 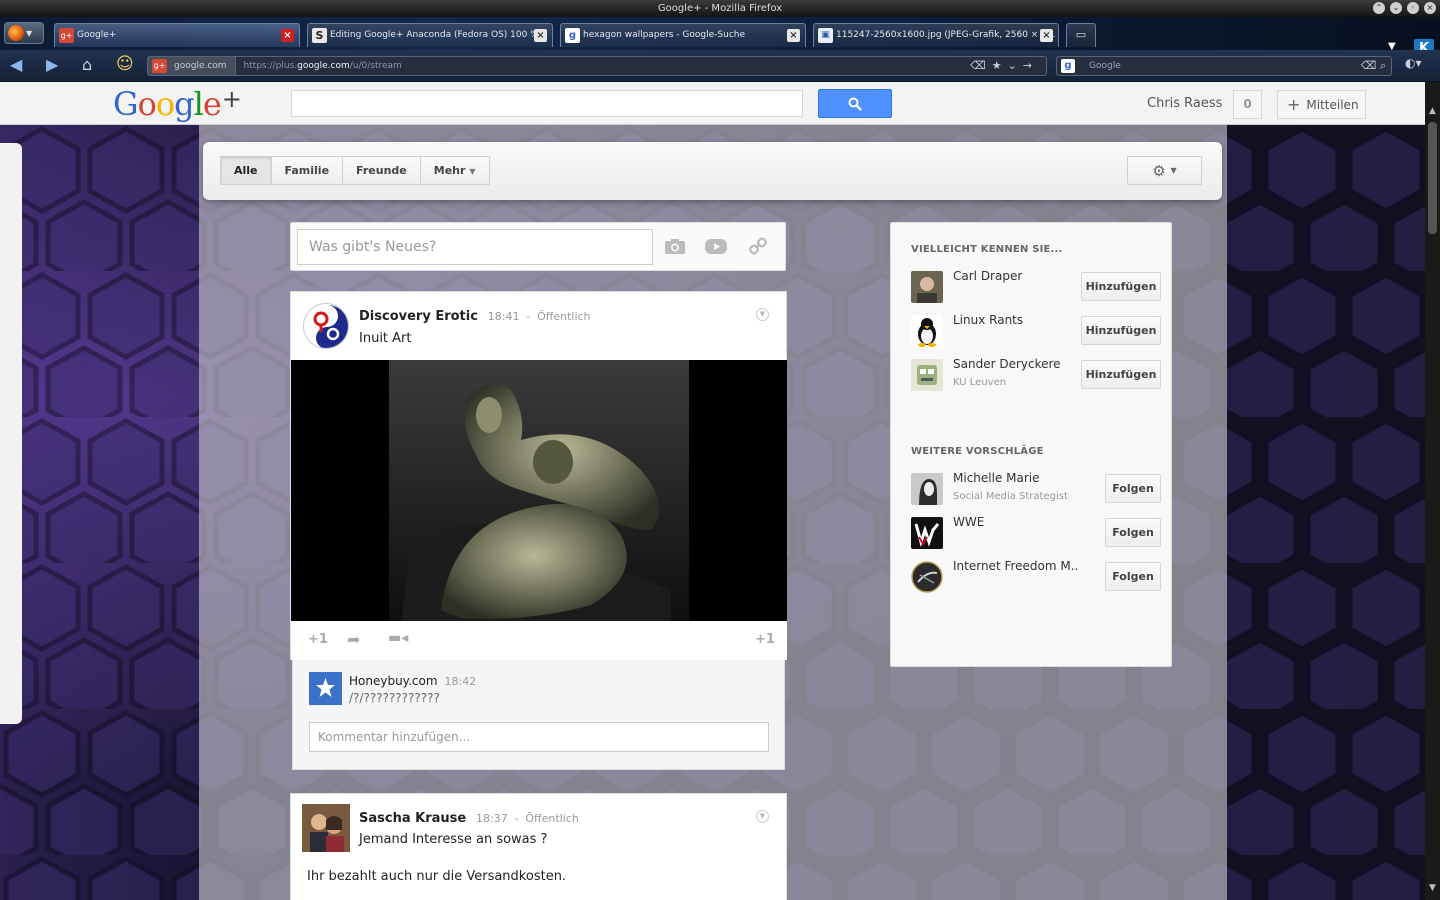 I want to click on suggestion-name: Linux Rants, so click(x=1015, y=320).